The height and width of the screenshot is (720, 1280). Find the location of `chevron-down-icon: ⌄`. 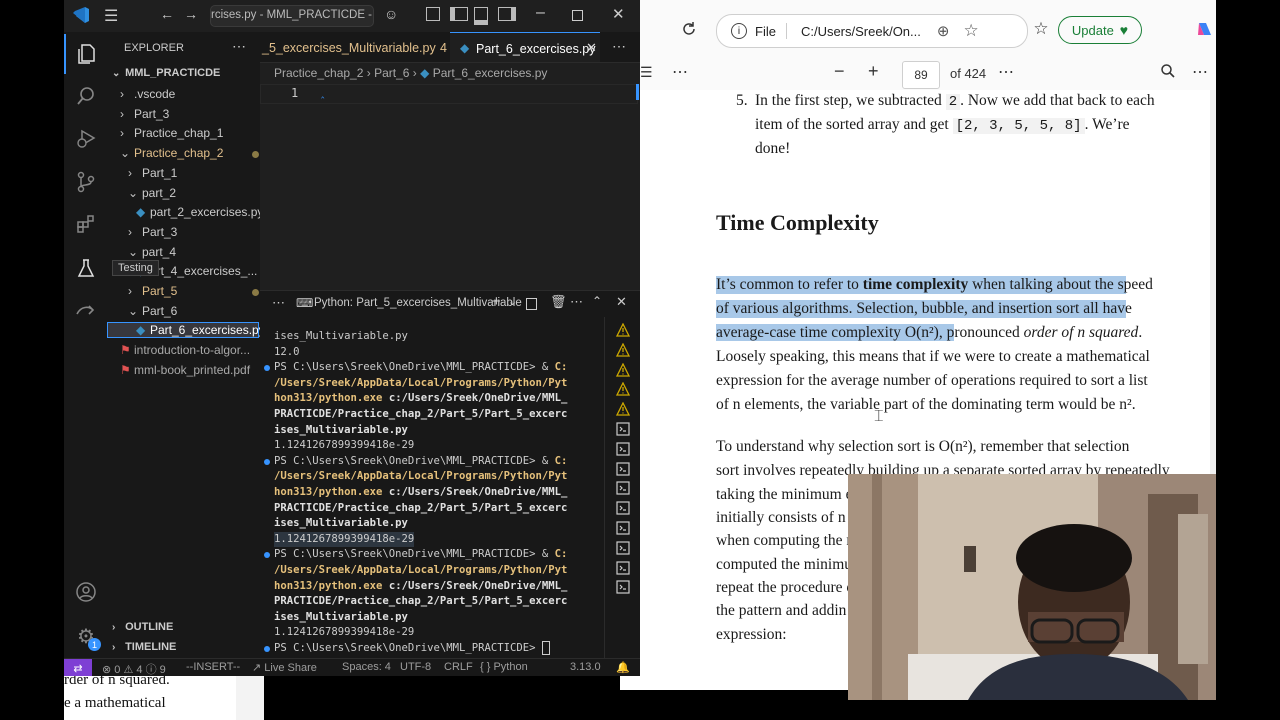

chevron-down-icon: ⌄ is located at coordinates (512, 301).